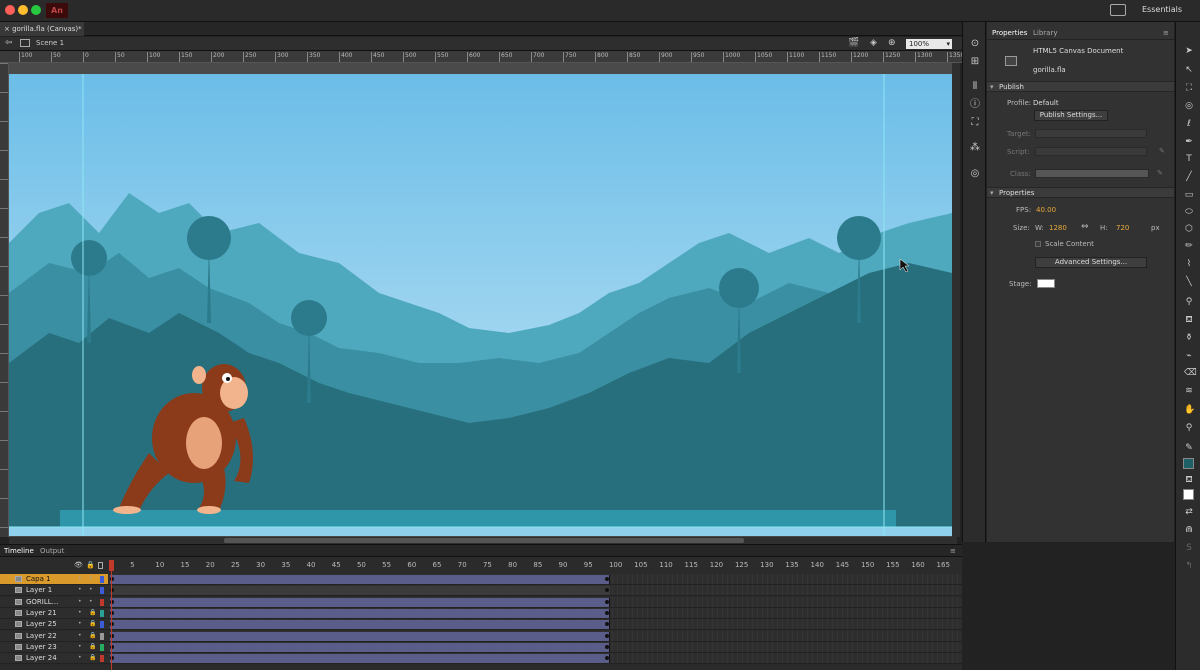 The height and width of the screenshot is (670, 1200). What do you see at coordinates (1092, 173) in the screenshot?
I see `class-field` at bounding box center [1092, 173].